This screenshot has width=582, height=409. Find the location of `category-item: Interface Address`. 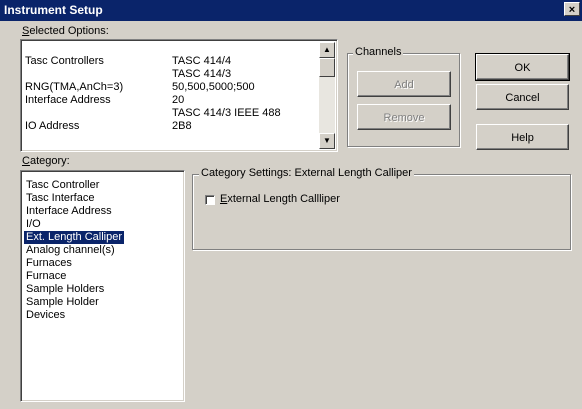

category-item: Interface Address is located at coordinates (69, 211).